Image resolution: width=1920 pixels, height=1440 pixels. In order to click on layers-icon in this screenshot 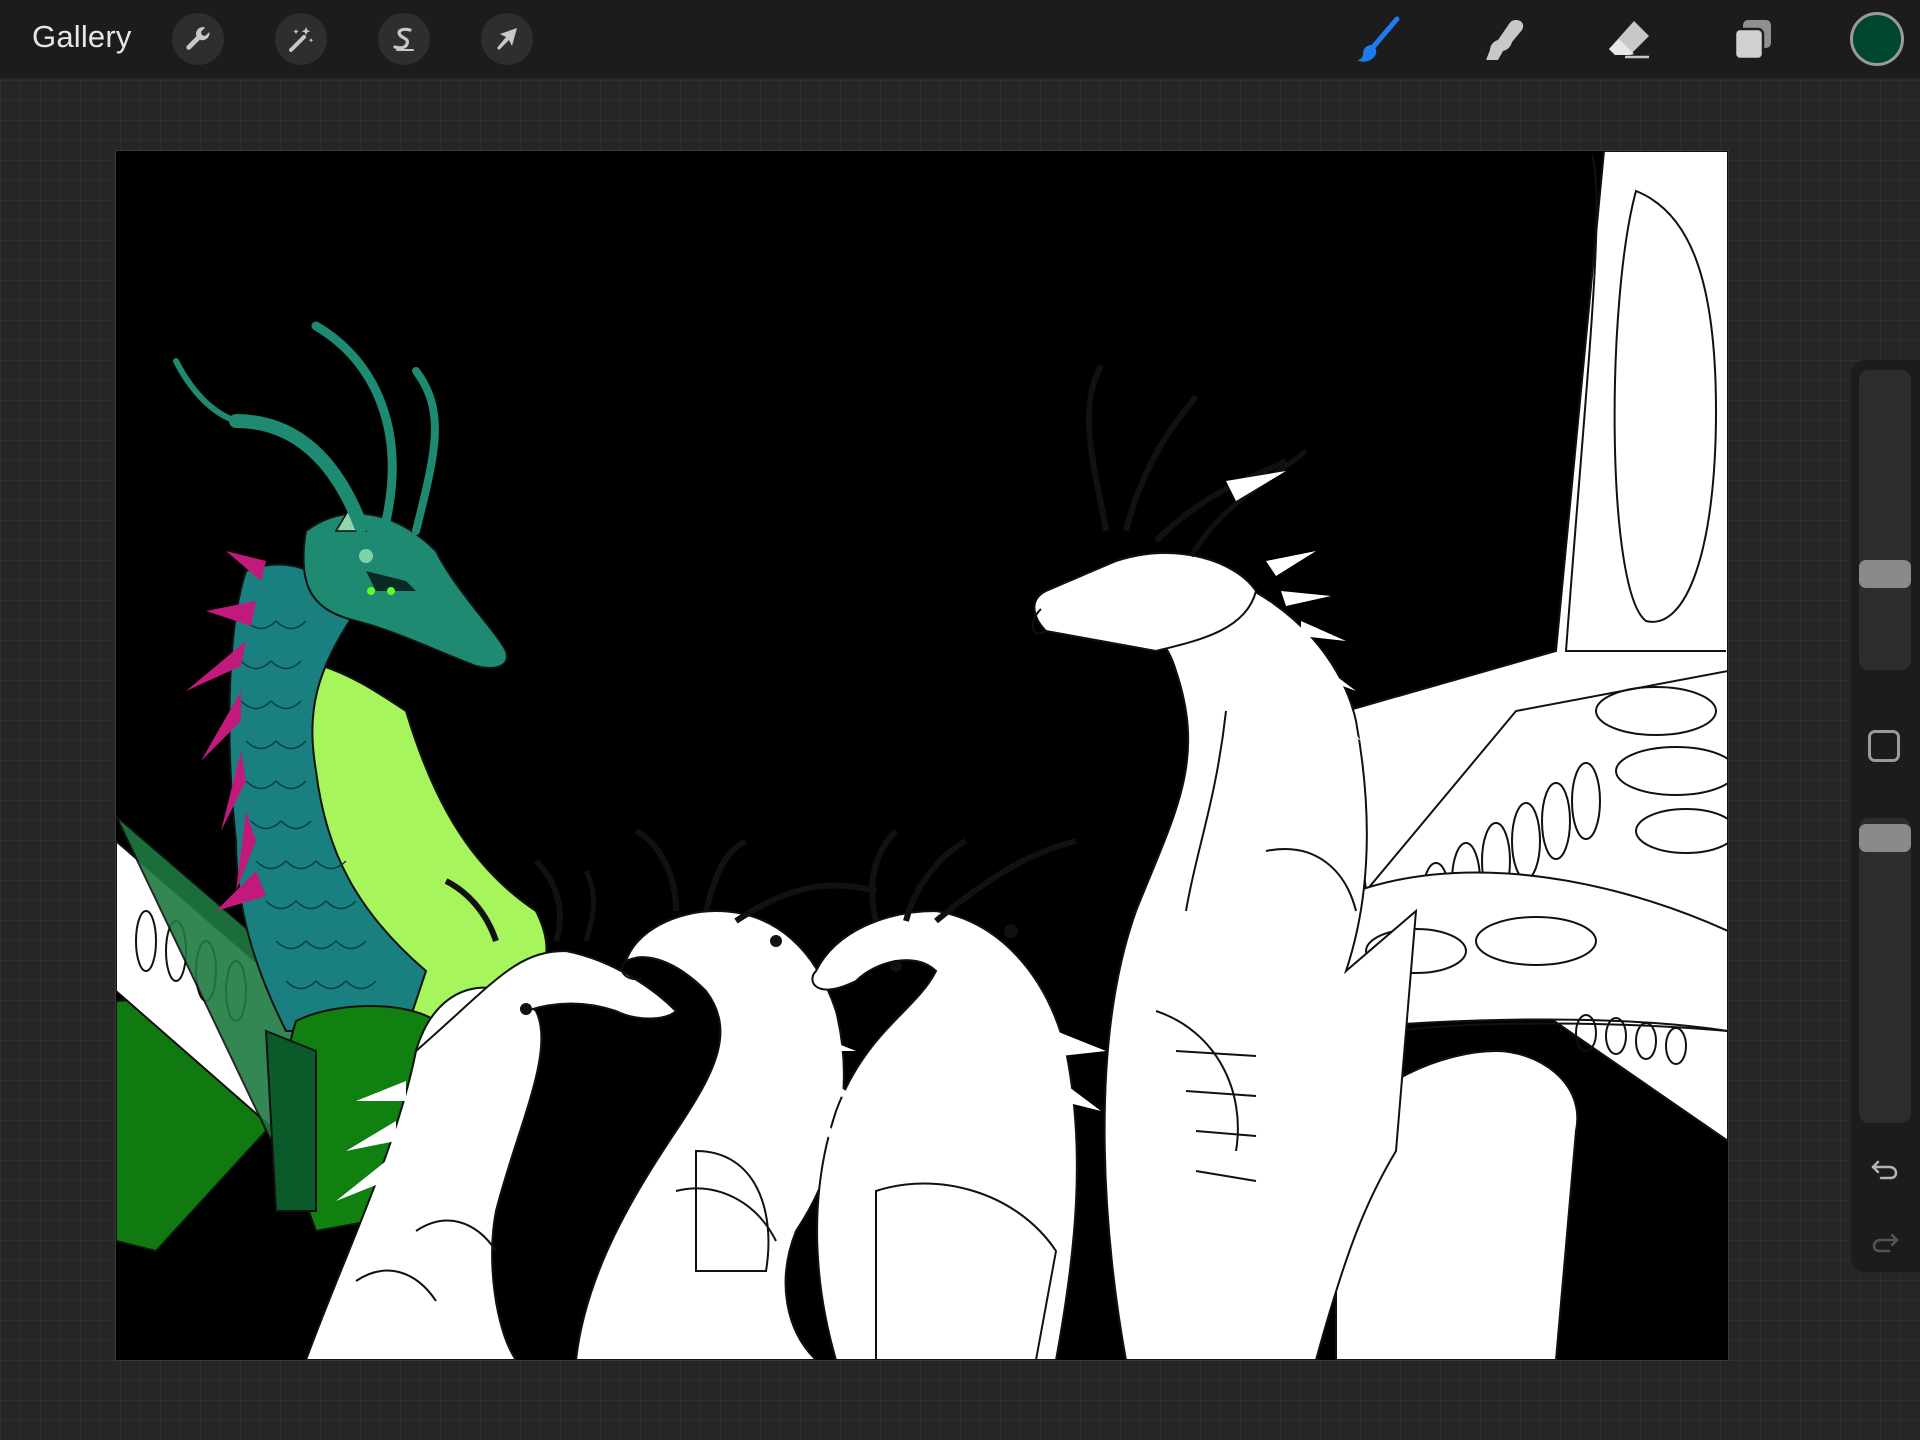, I will do `click(1752, 40)`.